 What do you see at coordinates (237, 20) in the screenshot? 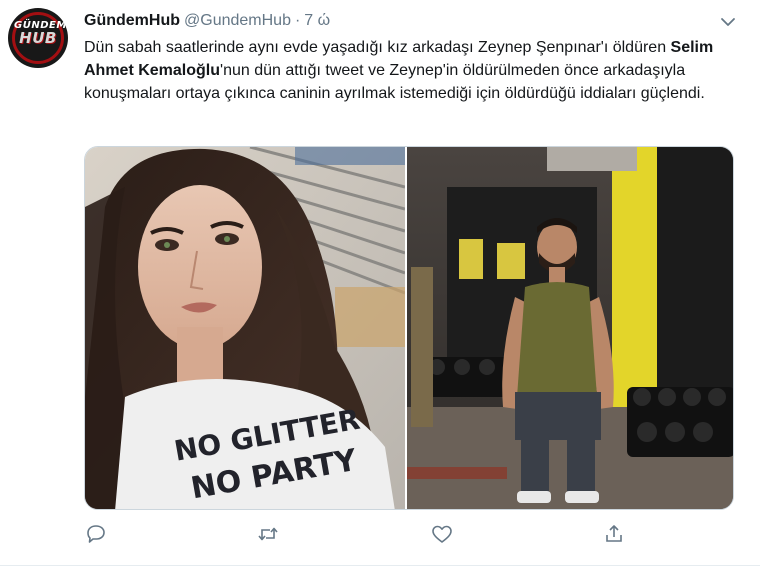
I see `user-handle: @GundemHub` at bounding box center [237, 20].